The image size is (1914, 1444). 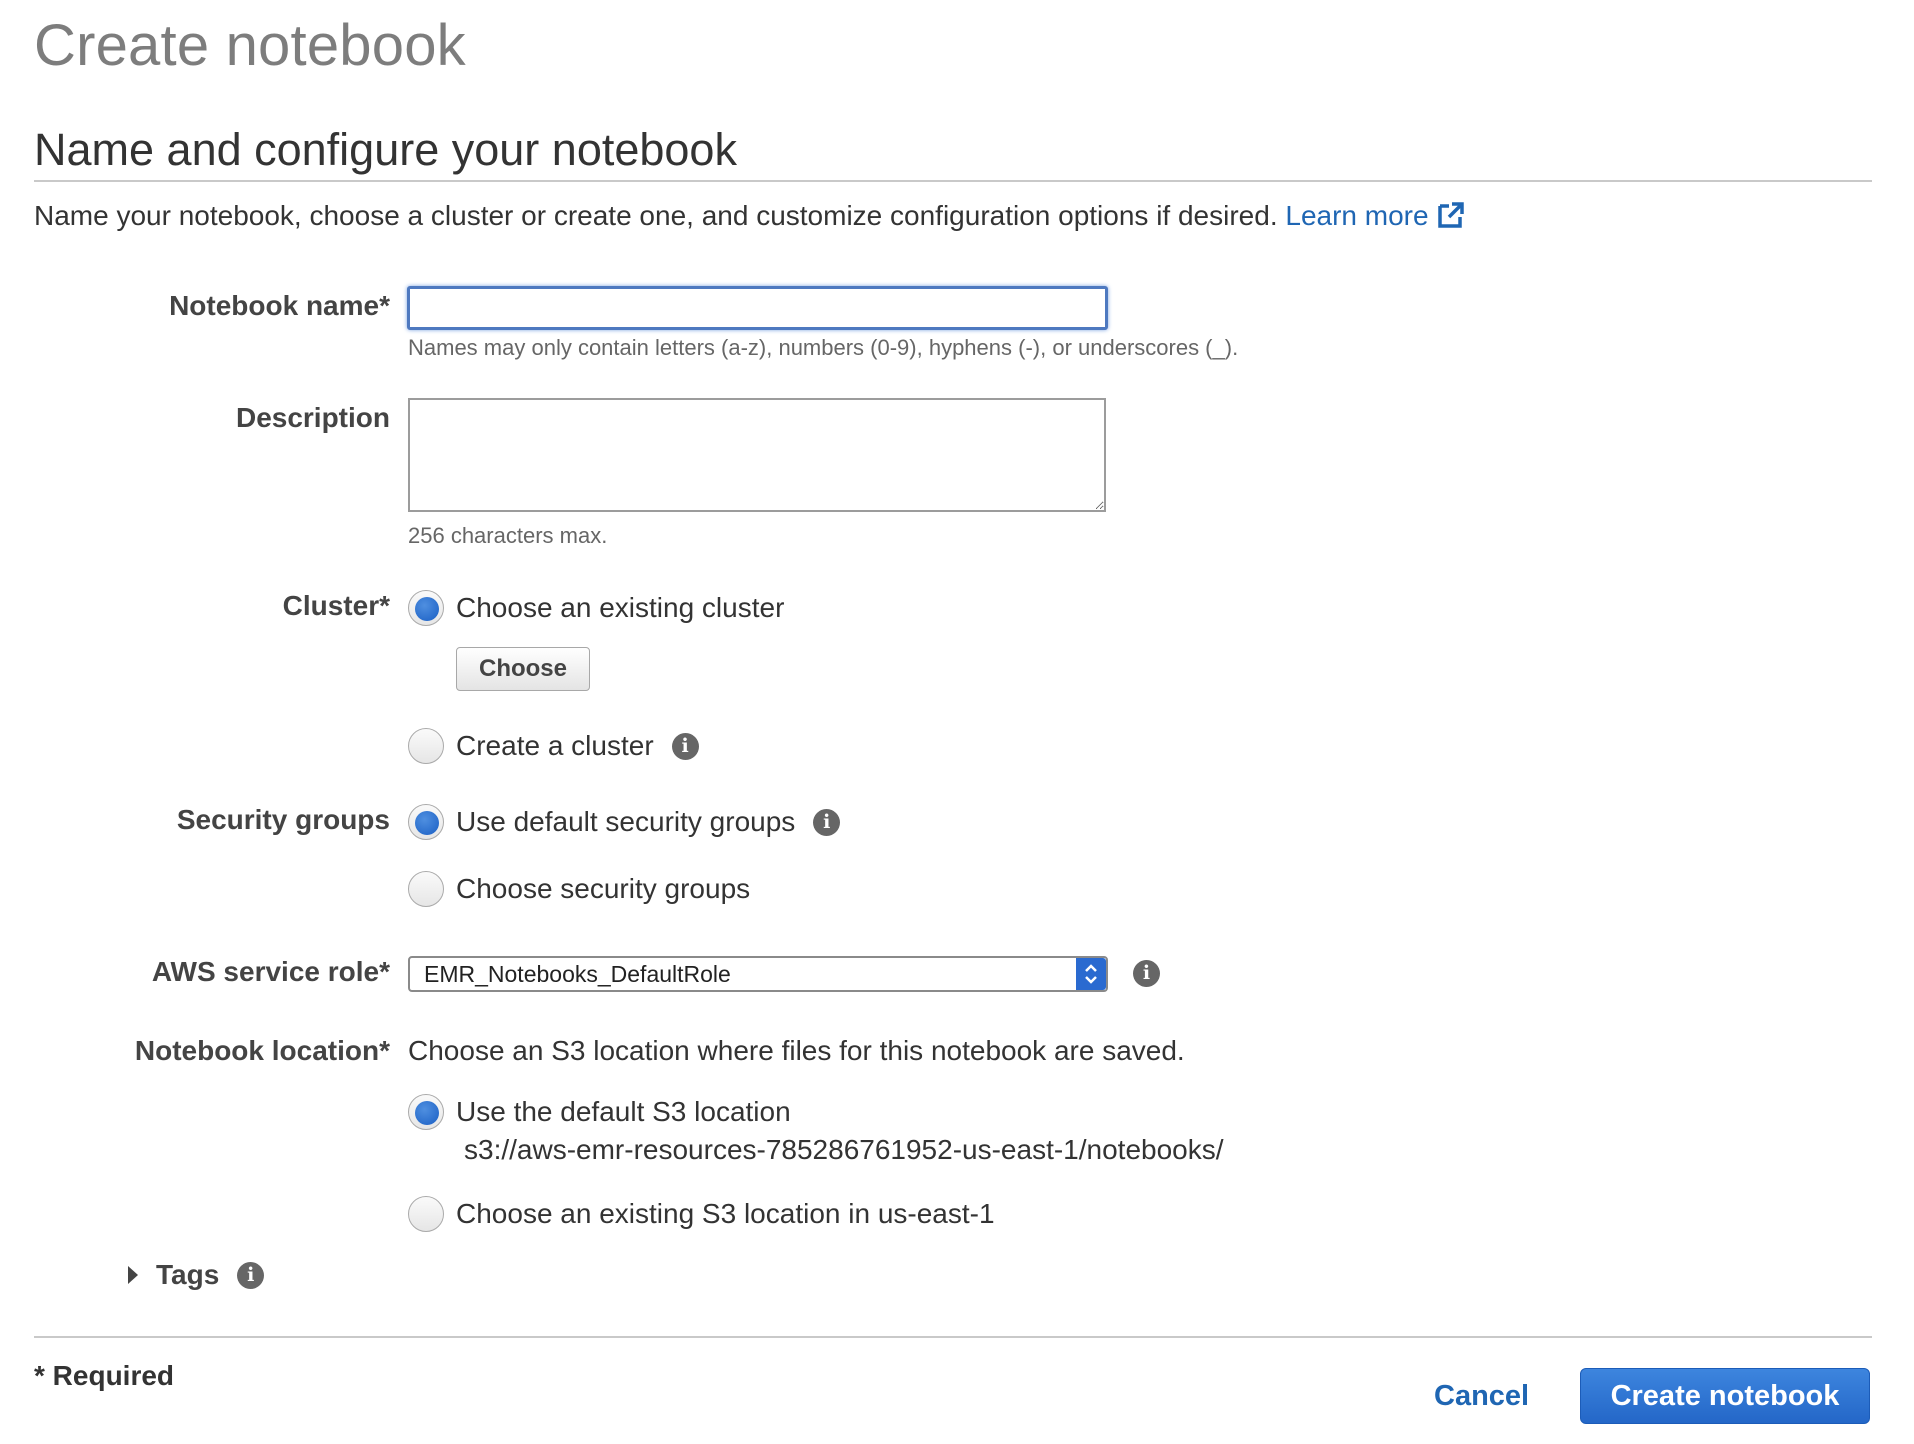 What do you see at coordinates (1725, 1396) in the screenshot?
I see `create-notebook-button: Create notebook` at bounding box center [1725, 1396].